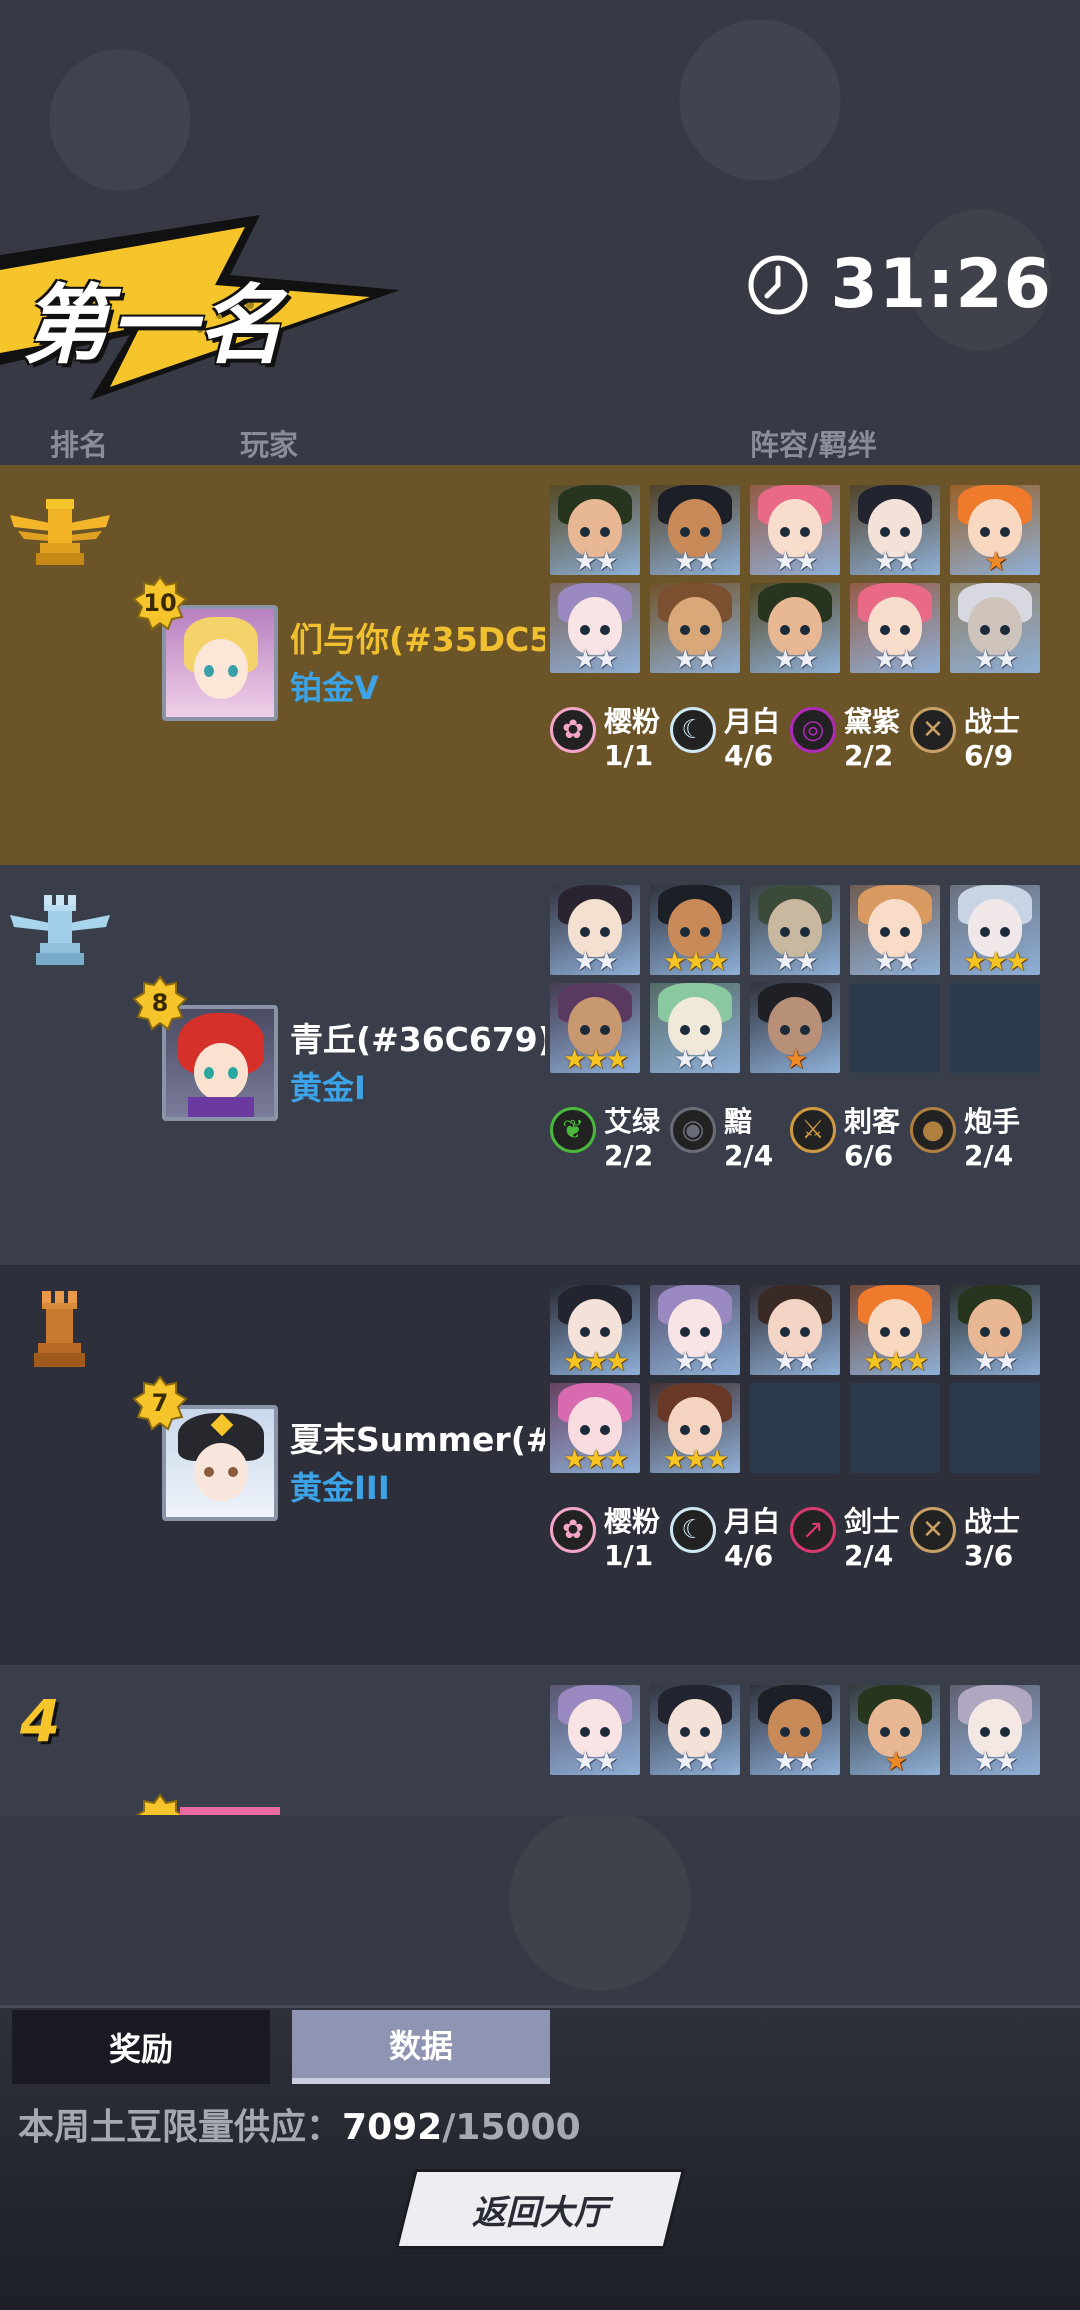  I want to click on hero-star-rating: ★★★, so click(596, 1361).